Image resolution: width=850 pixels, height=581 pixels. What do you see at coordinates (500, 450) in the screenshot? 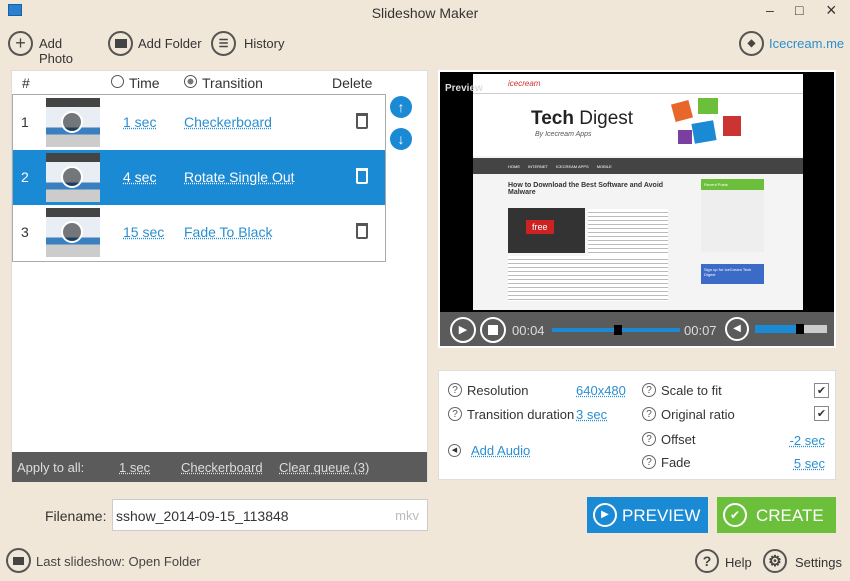
I see `add-audio-link: Add Audio` at bounding box center [500, 450].